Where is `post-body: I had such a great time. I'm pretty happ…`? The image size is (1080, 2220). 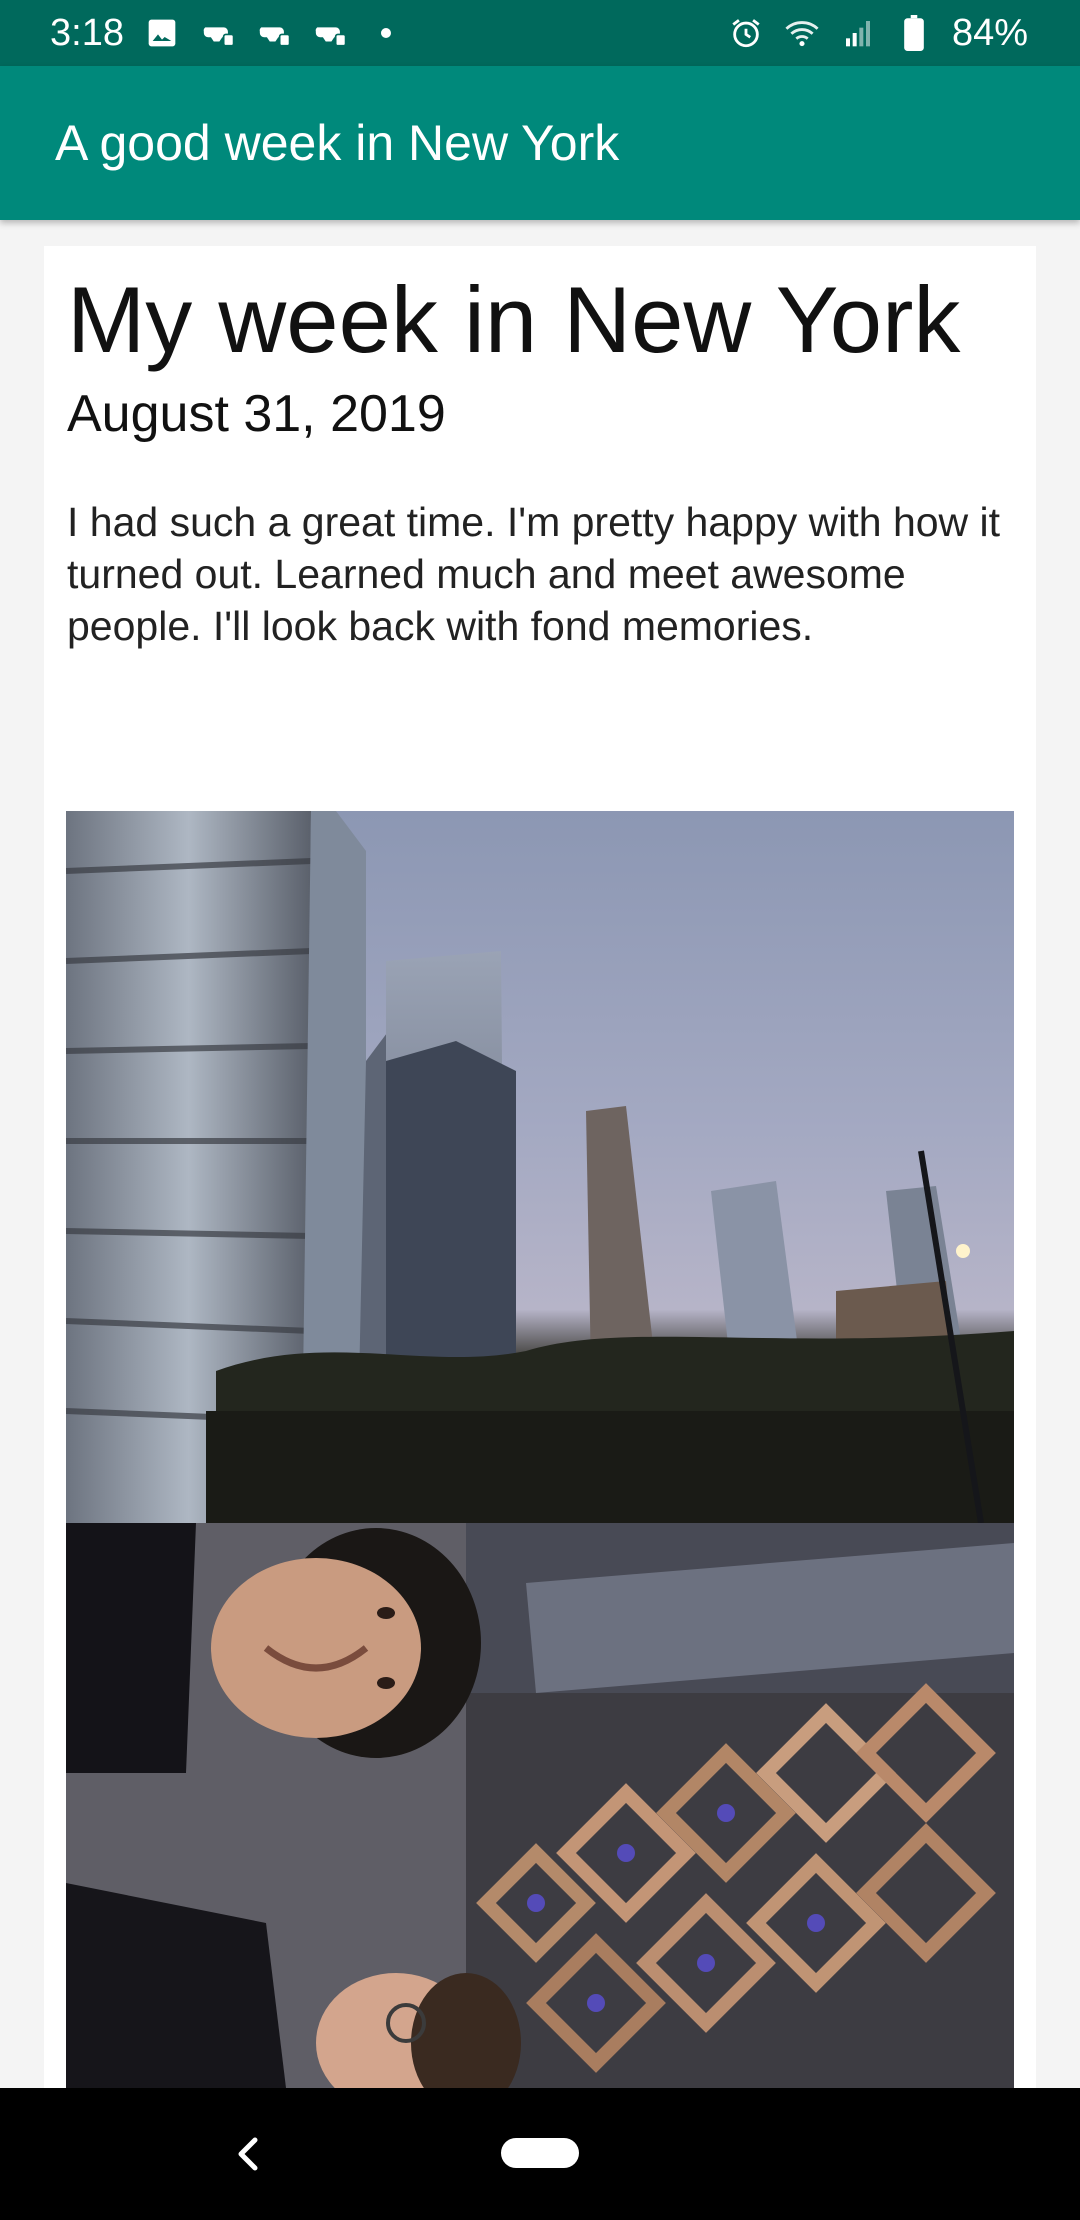 post-body: I had such a great time. I'm pretty happ… is located at coordinates (534, 574).